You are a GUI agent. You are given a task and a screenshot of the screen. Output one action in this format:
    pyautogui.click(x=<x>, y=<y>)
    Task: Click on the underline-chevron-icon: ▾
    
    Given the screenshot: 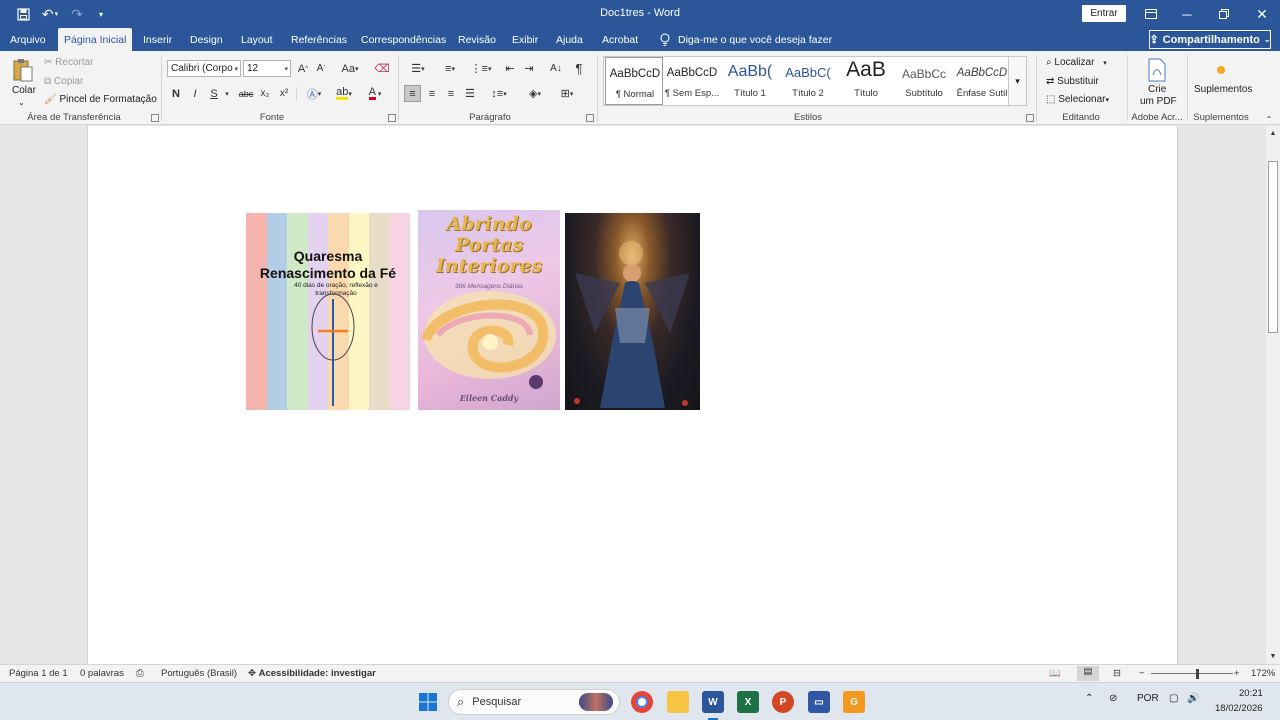 What is the action you would take?
    pyautogui.click(x=227, y=93)
    